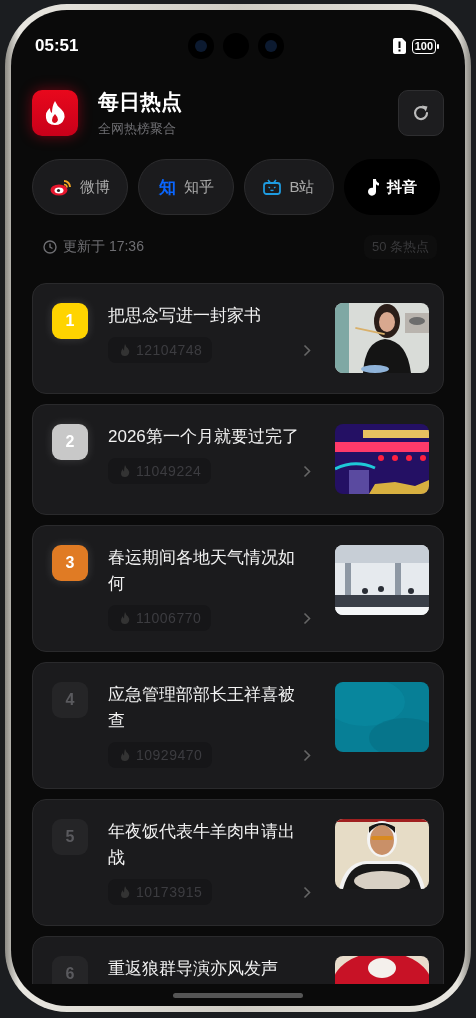 The height and width of the screenshot is (1018, 476). What do you see at coordinates (272, 187) in the screenshot?
I see `tv-icon` at bounding box center [272, 187].